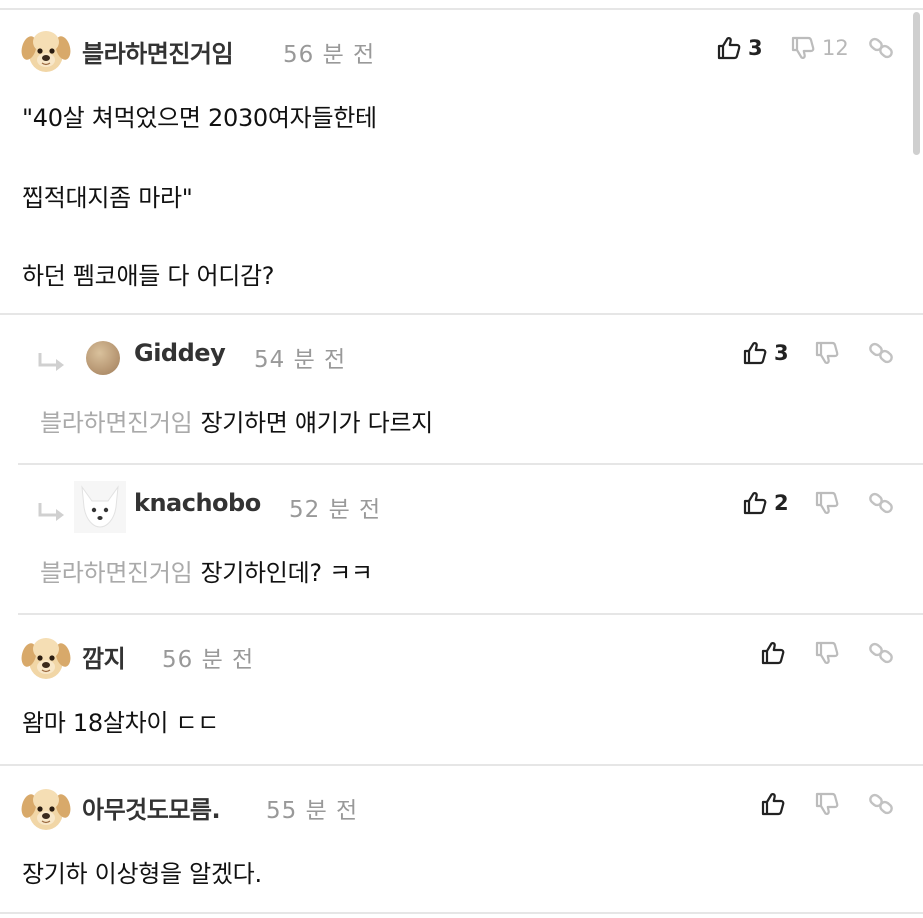 The width and height of the screenshot is (923, 918). I want to click on like-count: 2, so click(781, 503).